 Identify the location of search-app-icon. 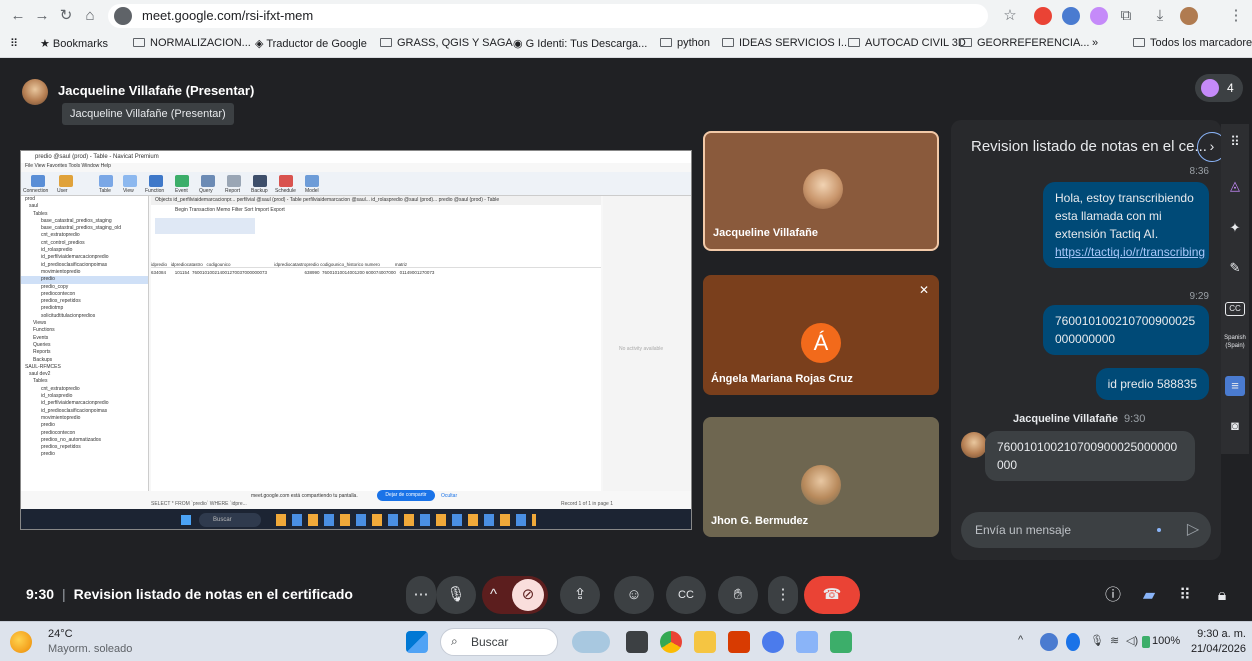
(773, 642).